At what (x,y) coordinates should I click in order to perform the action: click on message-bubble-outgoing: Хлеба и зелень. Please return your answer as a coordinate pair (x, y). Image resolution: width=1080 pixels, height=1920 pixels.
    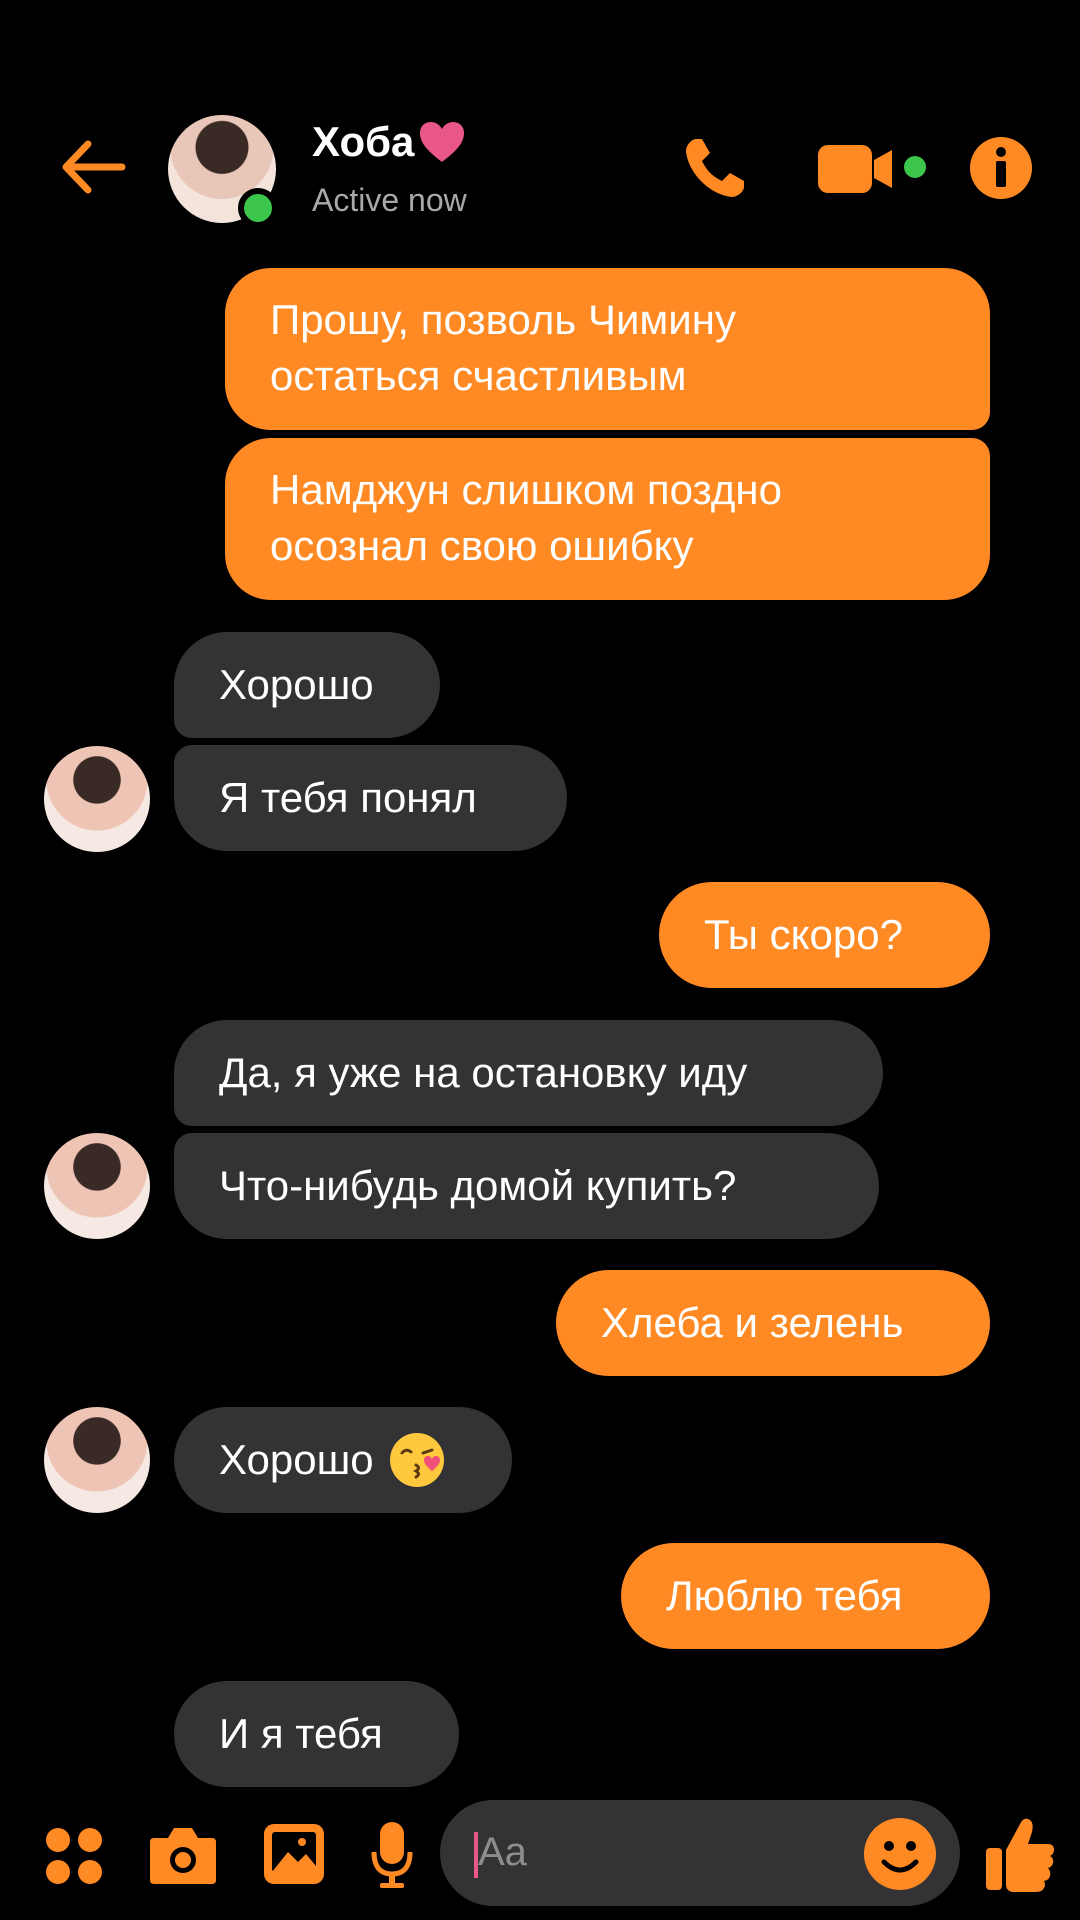
    Looking at the image, I should click on (773, 1323).